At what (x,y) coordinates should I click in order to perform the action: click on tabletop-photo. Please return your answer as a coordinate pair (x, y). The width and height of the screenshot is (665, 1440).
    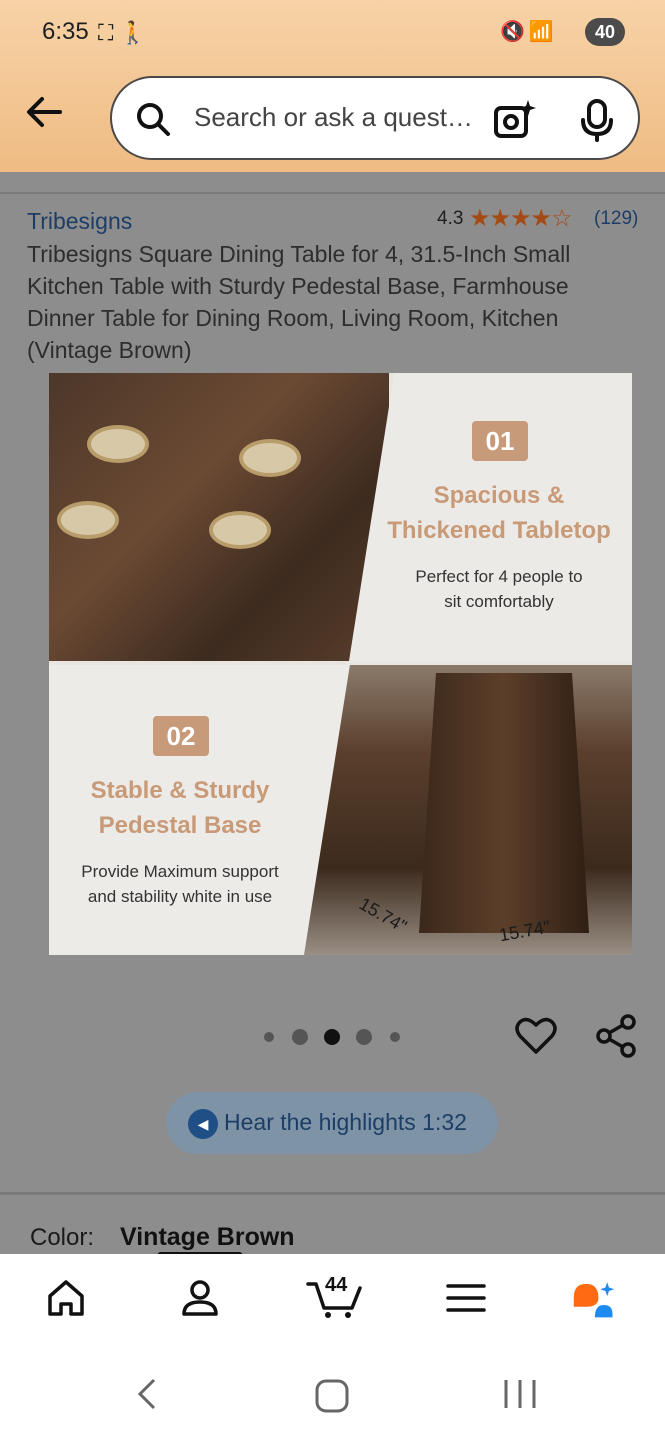
    Looking at the image, I should click on (219, 517).